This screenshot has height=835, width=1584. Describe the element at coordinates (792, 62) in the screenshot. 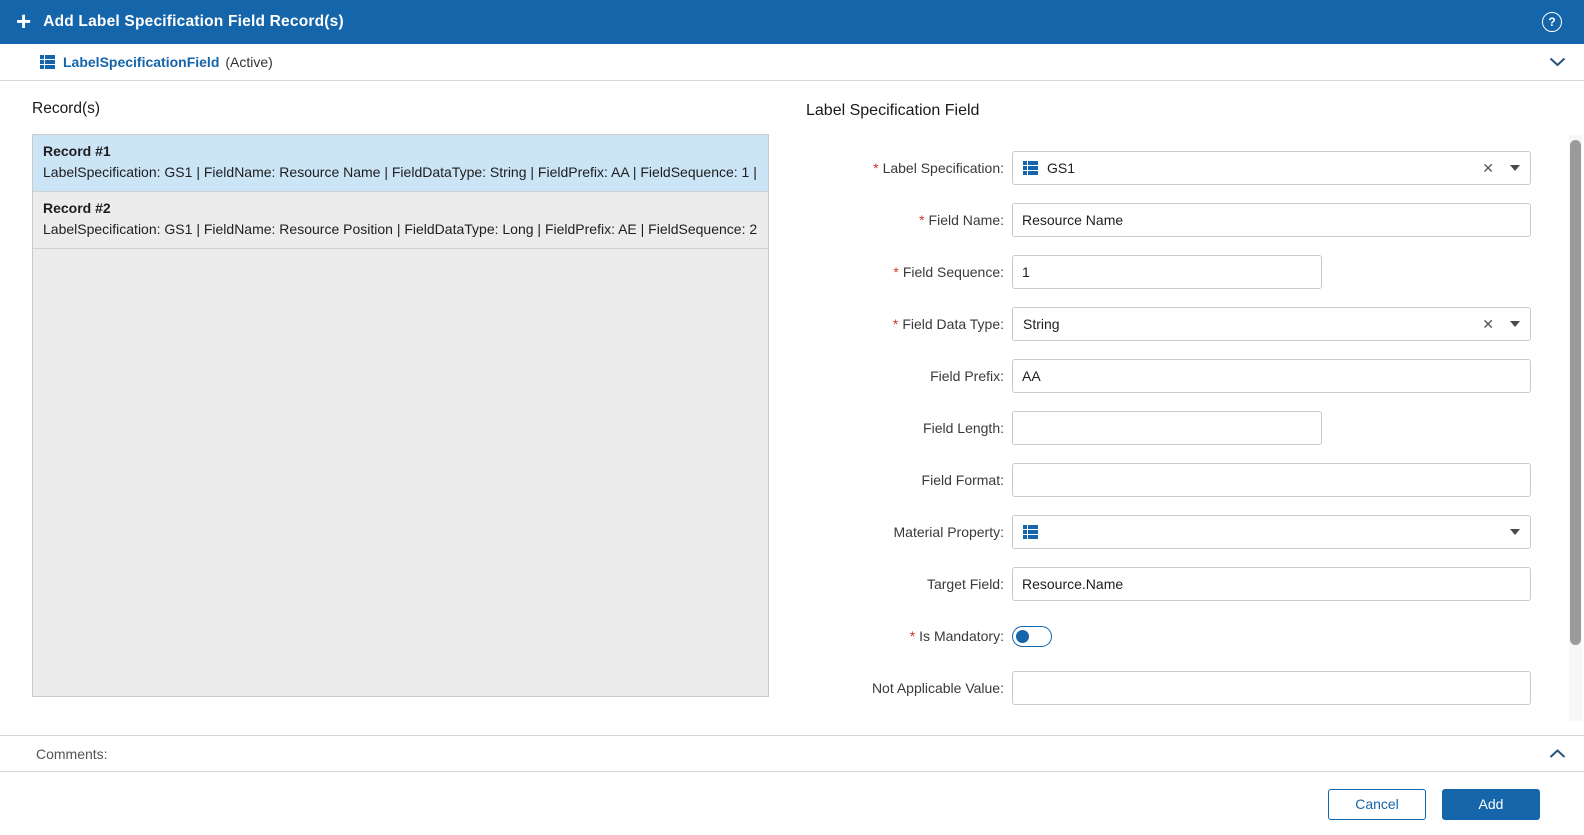

I see `itemtype-bar: LabelSpecificationField (Active)` at that location.